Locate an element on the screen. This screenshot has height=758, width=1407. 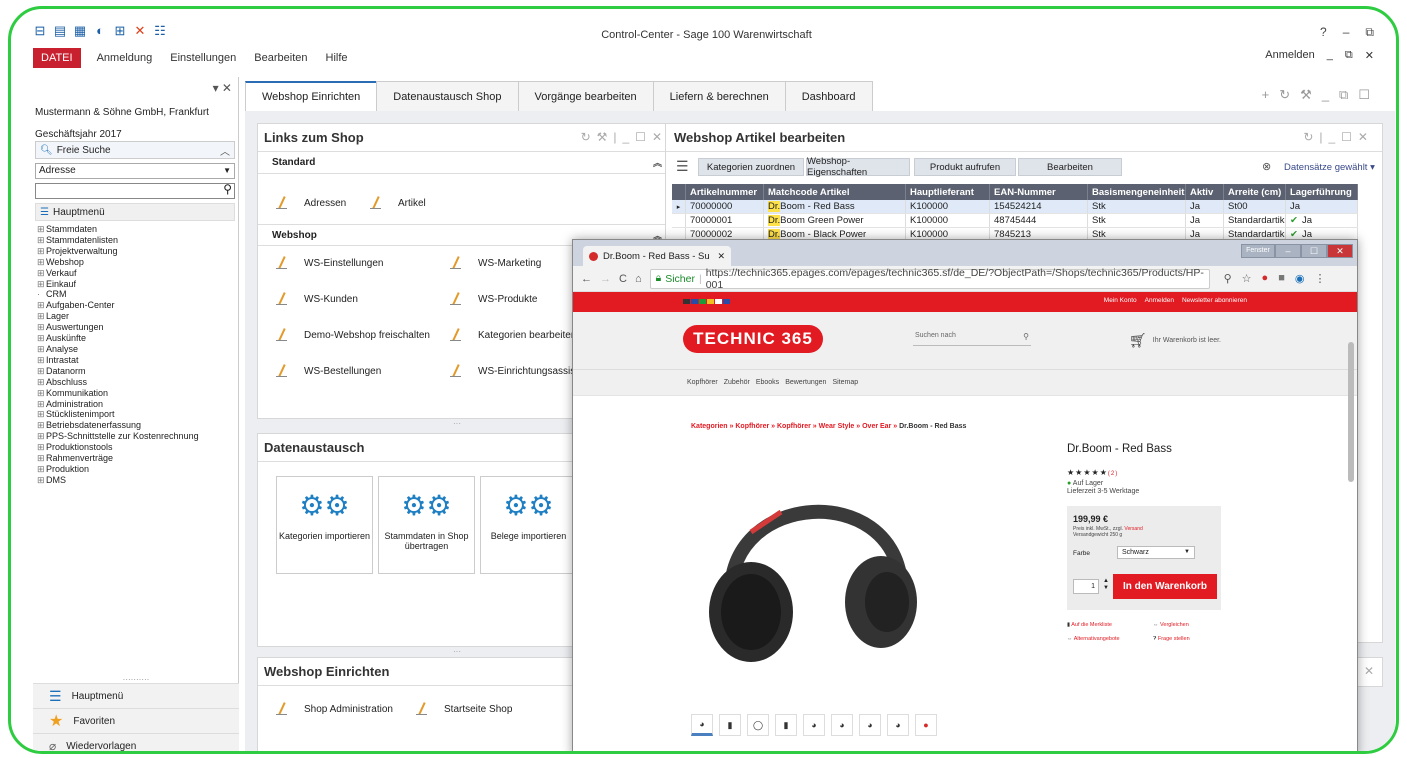
link-startseite-shop: Startseite Shop is located at coordinates (464, 709).